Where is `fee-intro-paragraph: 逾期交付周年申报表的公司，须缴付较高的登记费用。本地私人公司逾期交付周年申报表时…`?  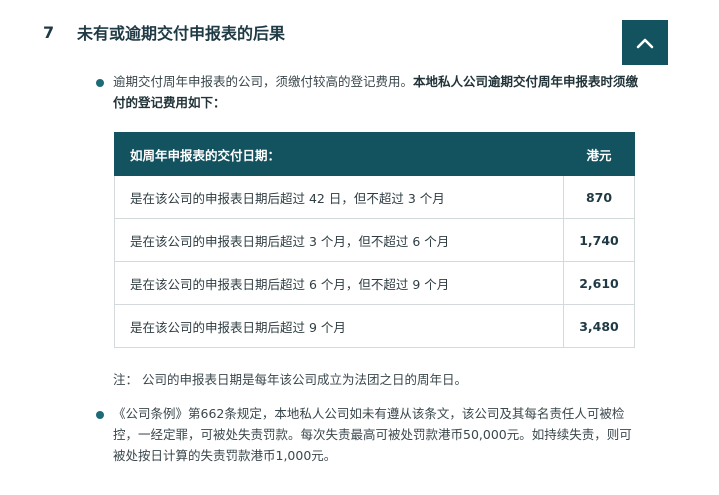
fee-intro-paragraph: 逾期交付周年申报表的公司，须缴付较高的登记费用。本地私人公司逾期交付周年申报表时… is located at coordinates (378, 92).